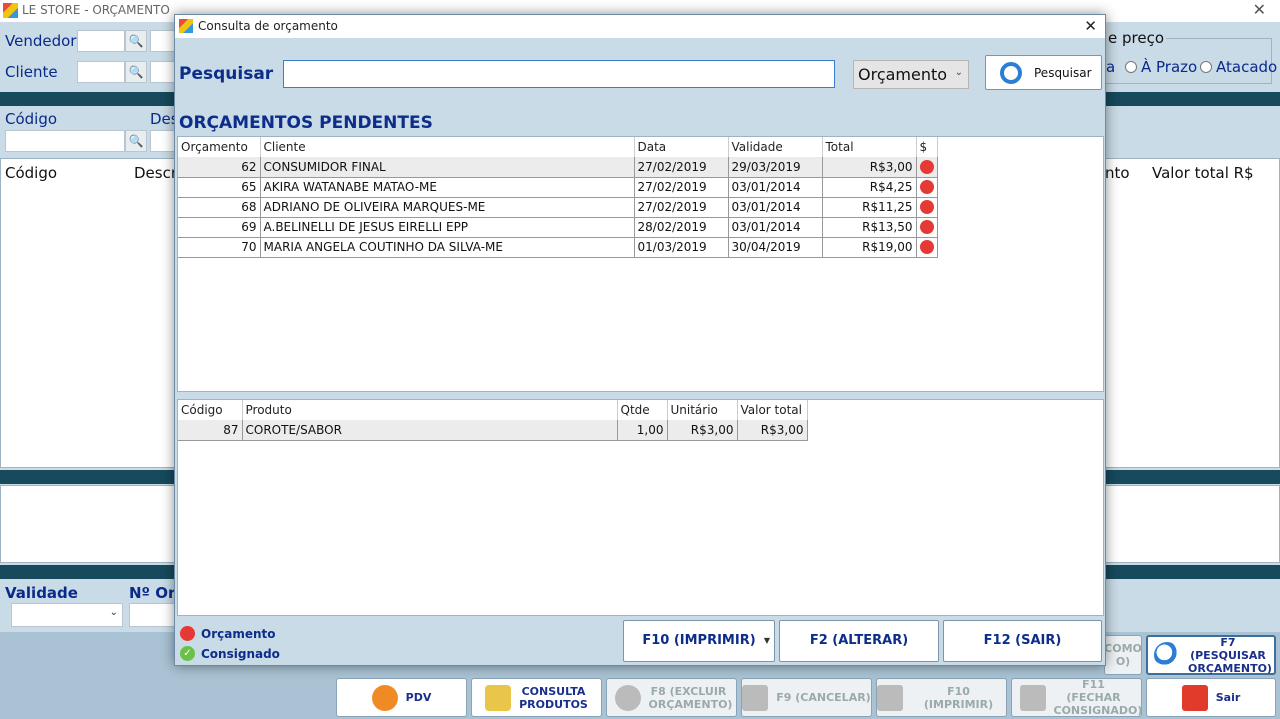 Image resolution: width=1280 pixels, height=719 pixels. I want to click on order-cell: 03/01/2014, so click(775, 187).